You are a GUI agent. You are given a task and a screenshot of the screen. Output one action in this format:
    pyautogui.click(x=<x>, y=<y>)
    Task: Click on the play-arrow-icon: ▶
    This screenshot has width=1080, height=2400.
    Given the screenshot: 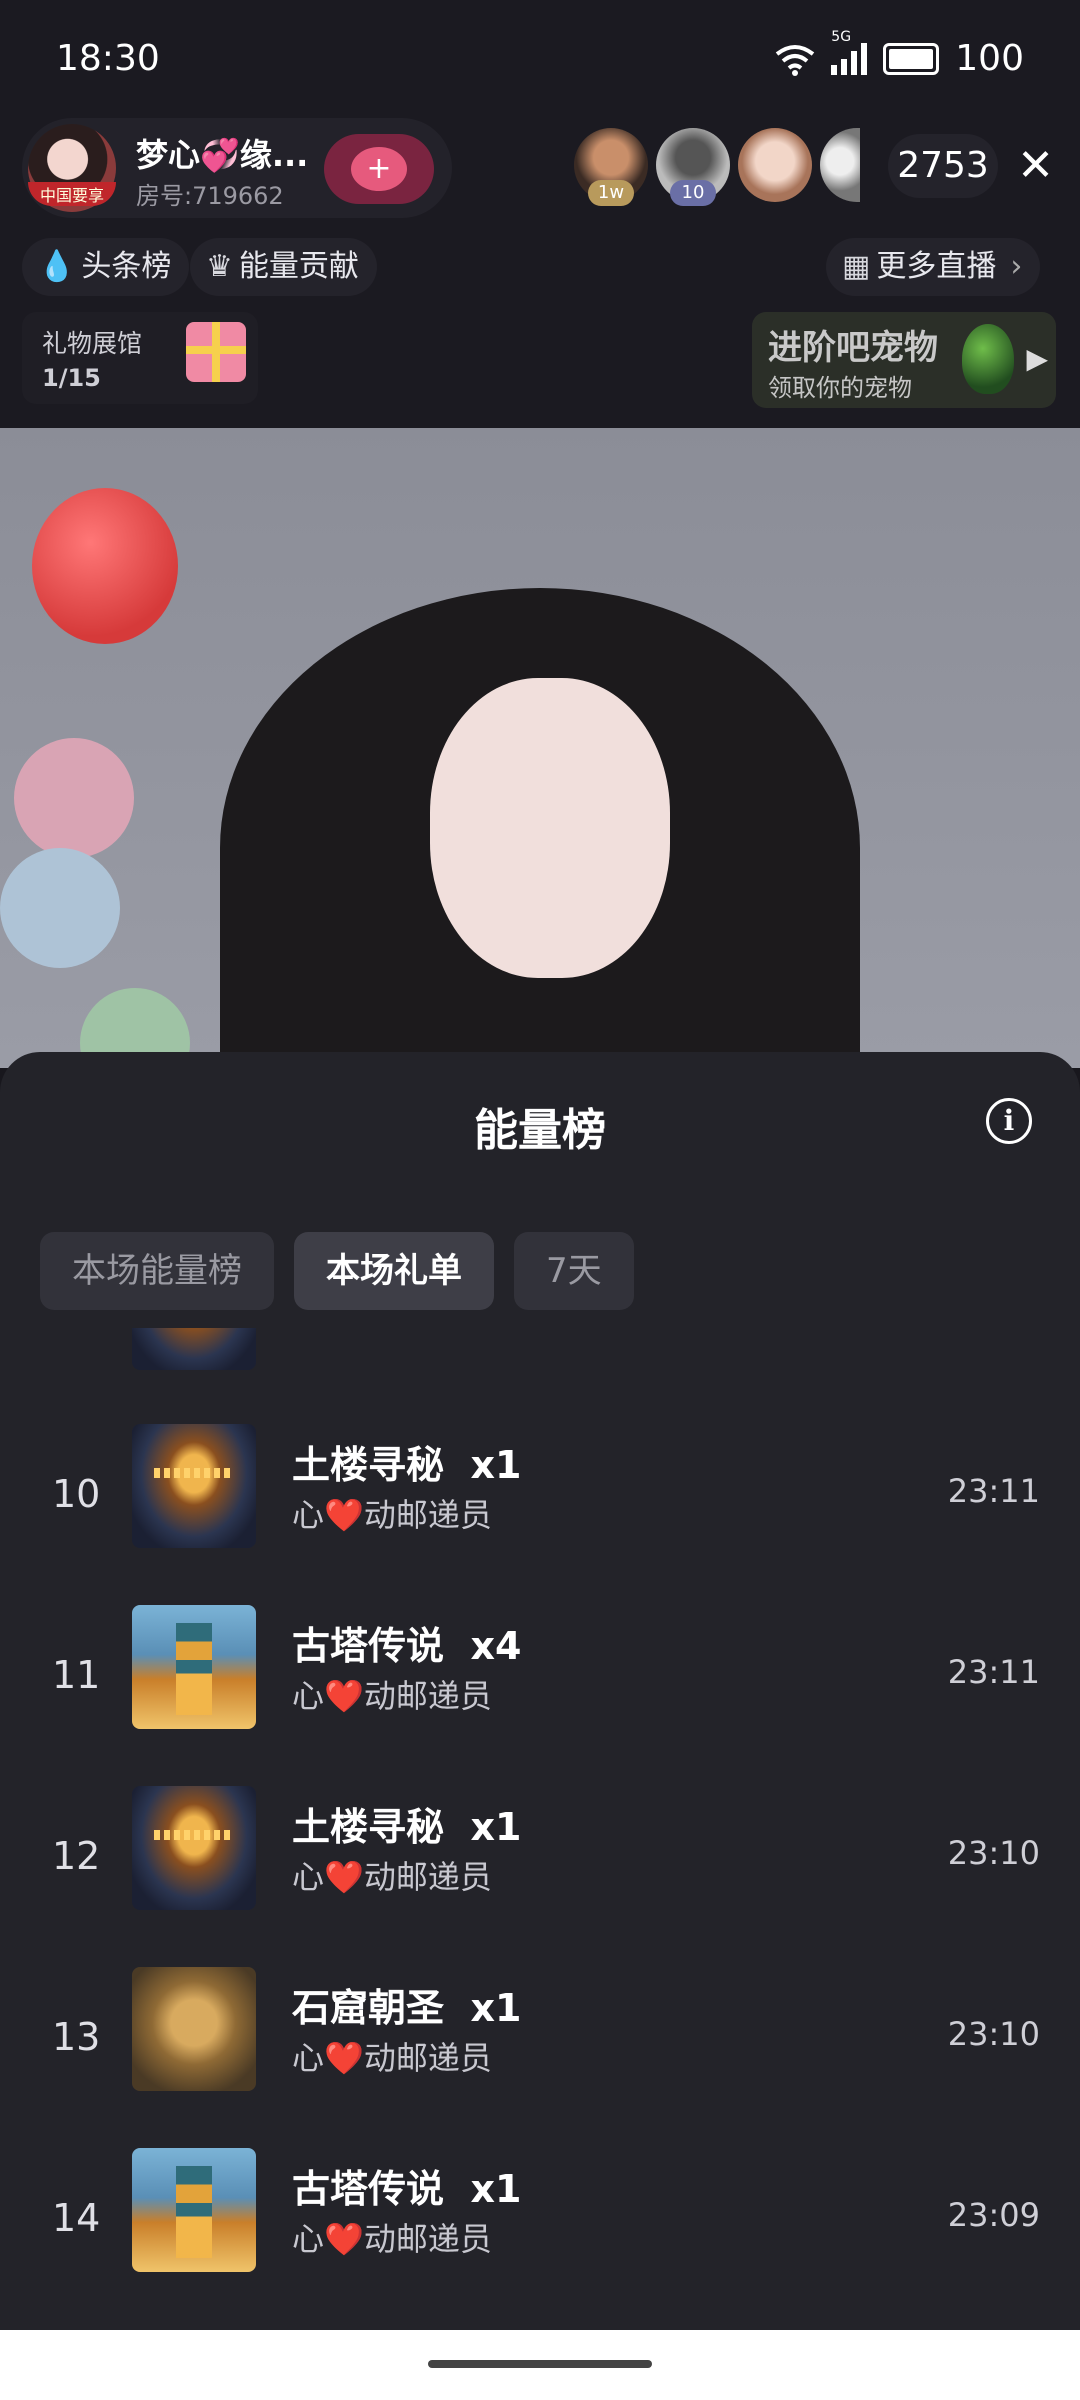 What is the action you would take?
    pyautogui.click(x=1037, y=358)
    